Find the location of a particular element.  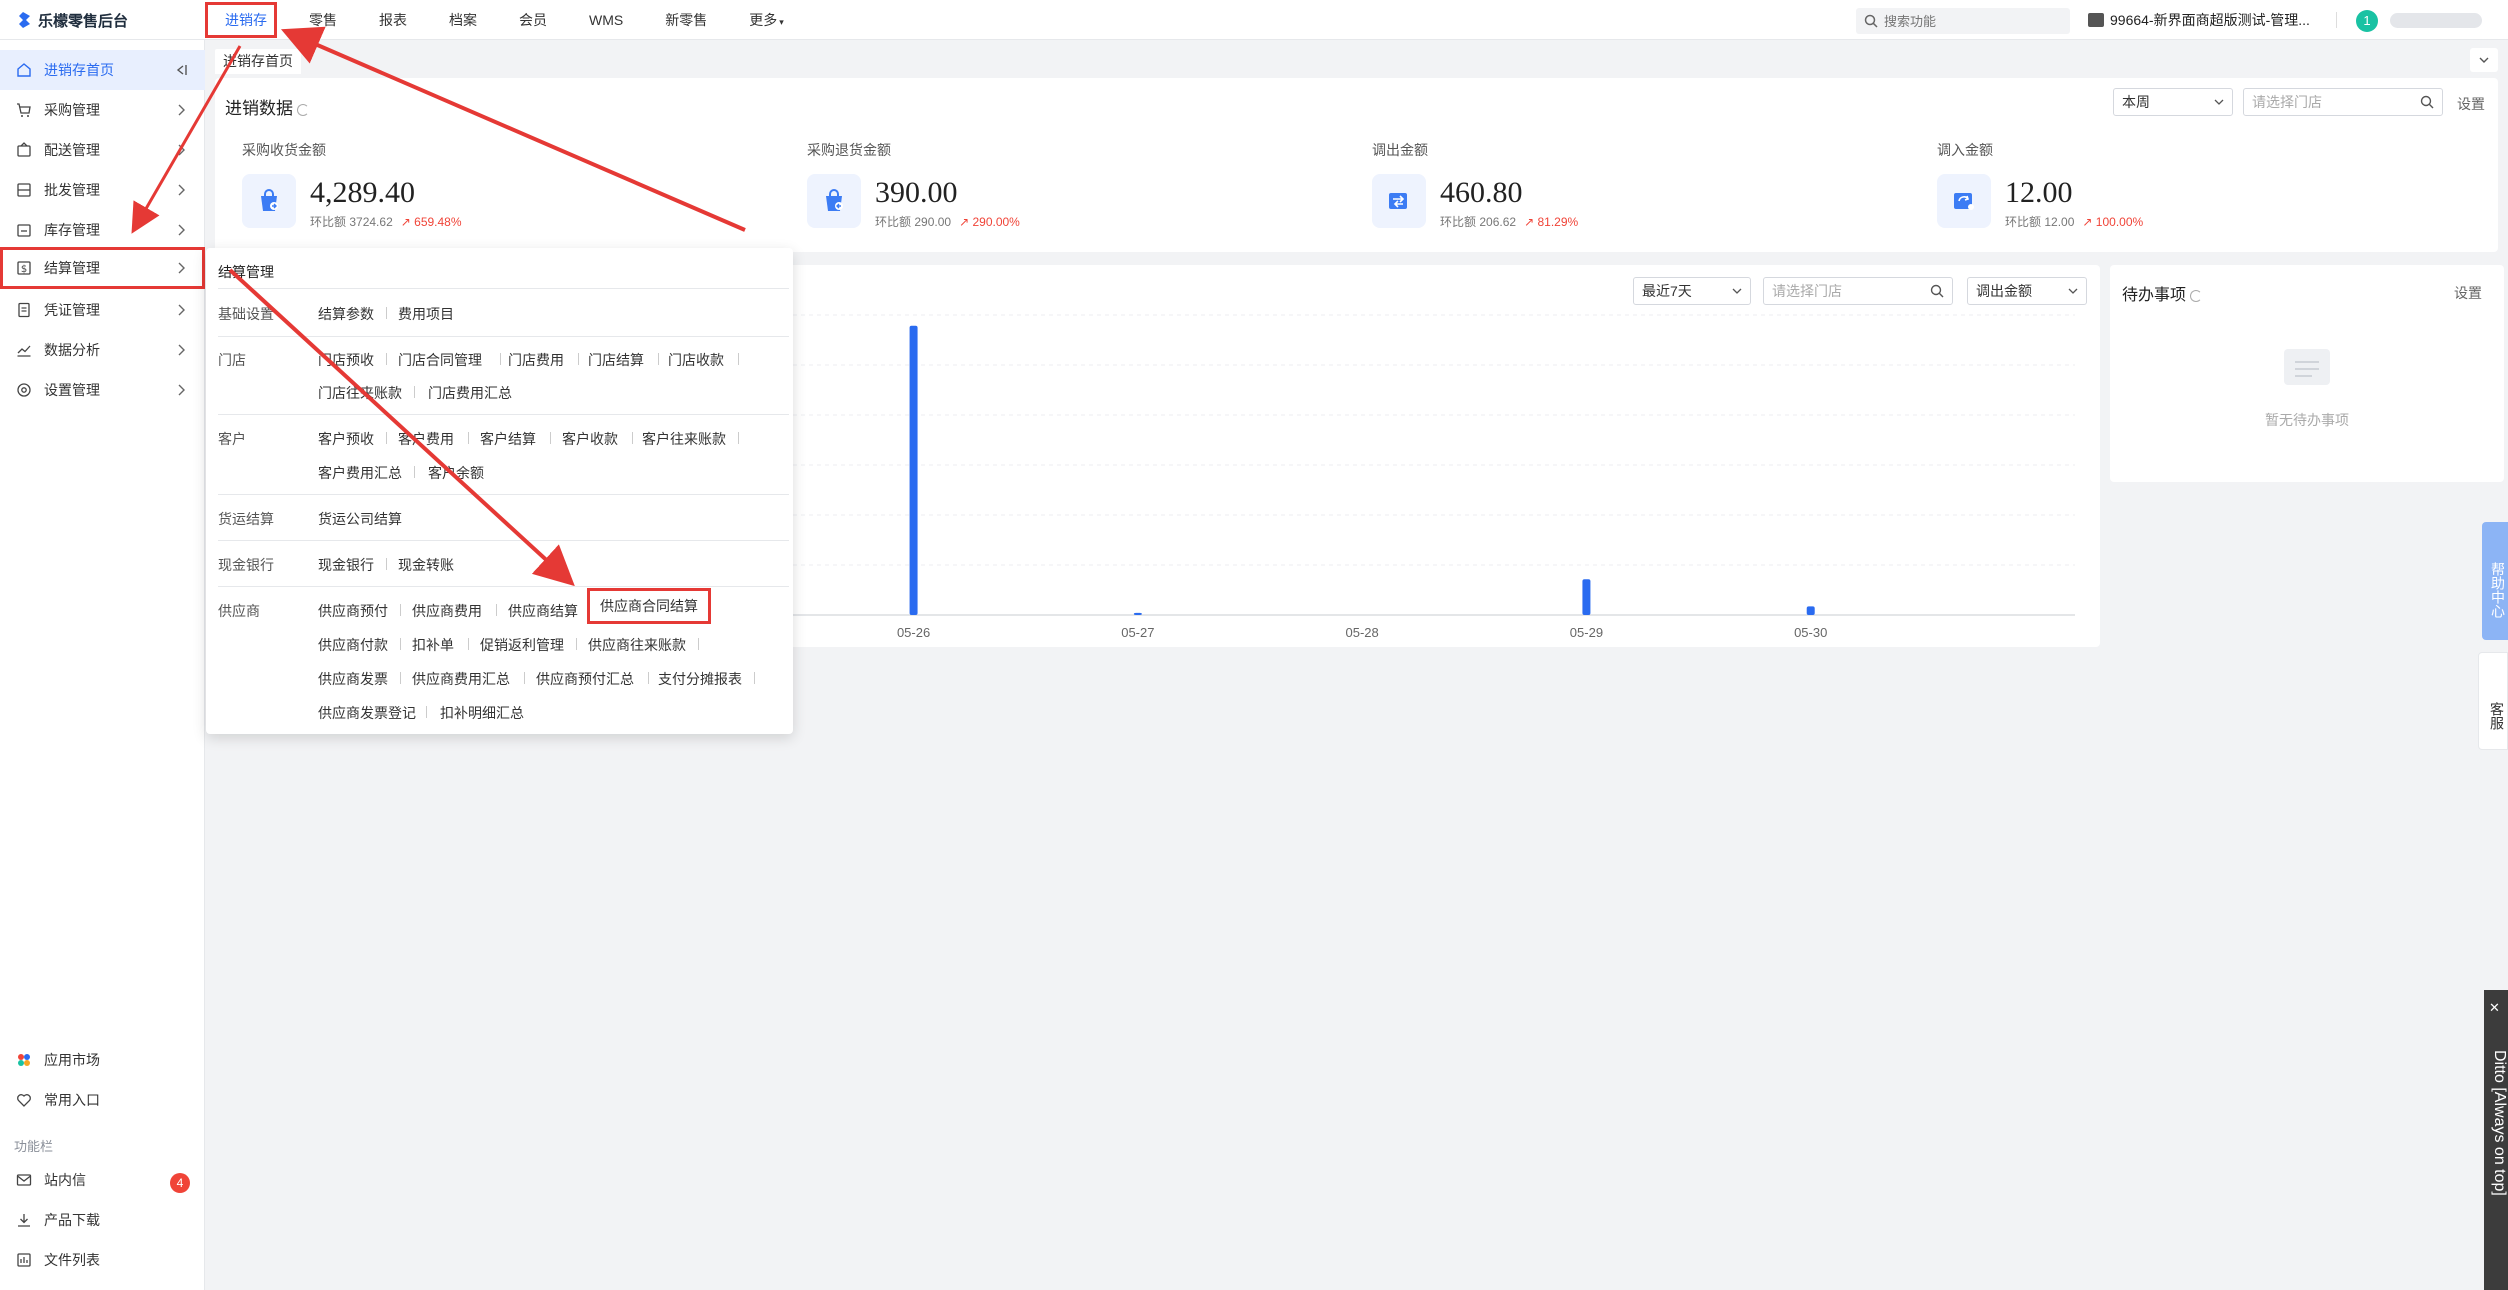

sidebar-item-voucher: 凭证管理 is located at coordinates (102, 310).